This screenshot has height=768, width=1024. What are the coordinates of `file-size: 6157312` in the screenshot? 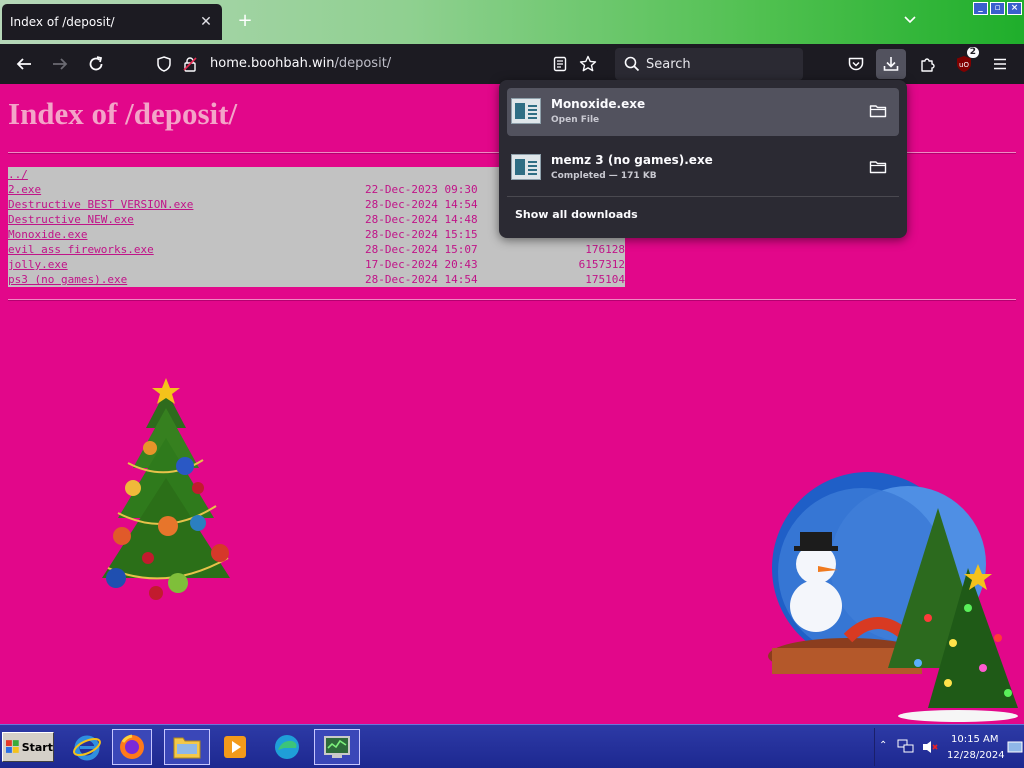 It's located at (601, 264).